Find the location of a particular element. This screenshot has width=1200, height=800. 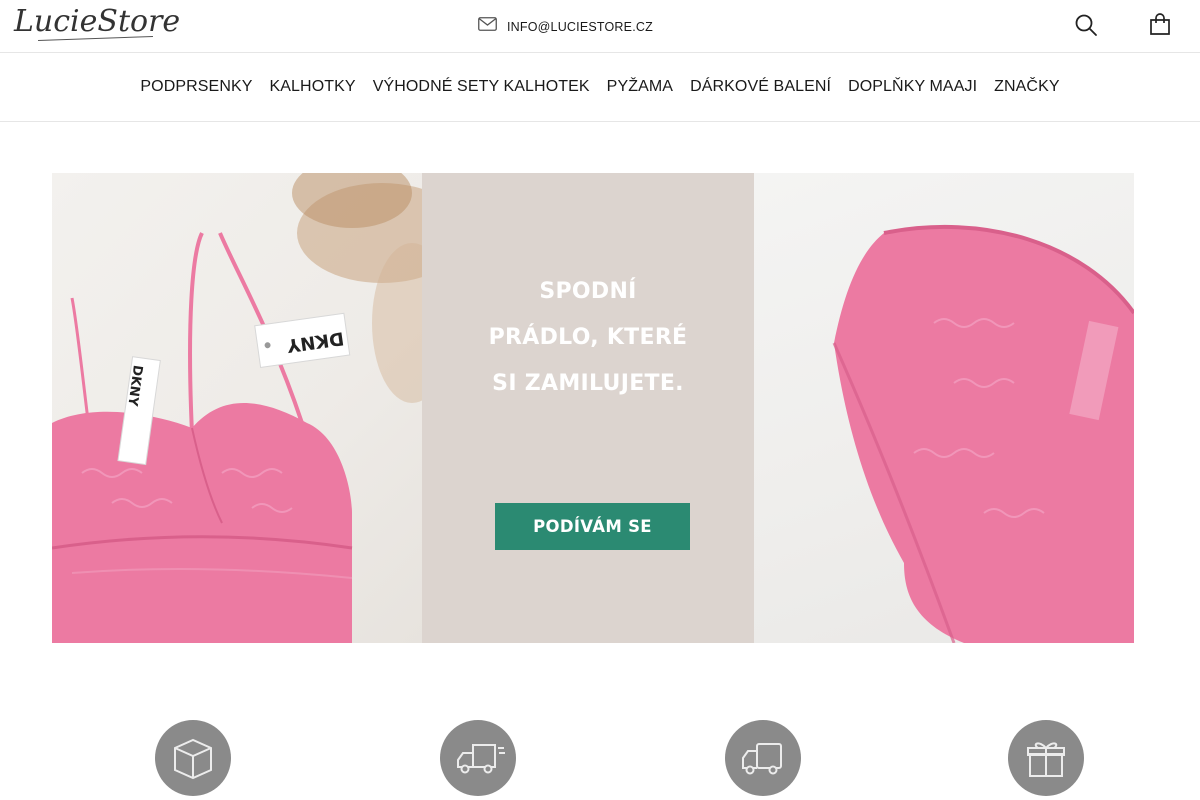

nav-item: VÝHODNÉ SETY KALHOTEK is located at coordinates (481, 87).